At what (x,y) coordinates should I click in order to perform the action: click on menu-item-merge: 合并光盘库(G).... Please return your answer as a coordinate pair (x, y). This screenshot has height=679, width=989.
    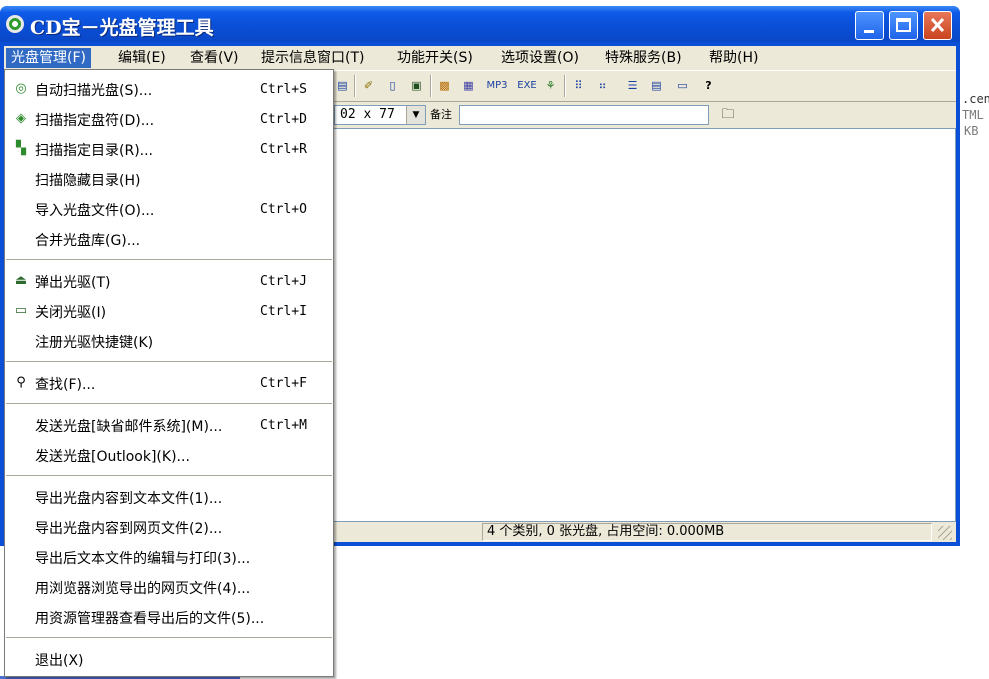
    Looking at the image, I should click on (169, 239).